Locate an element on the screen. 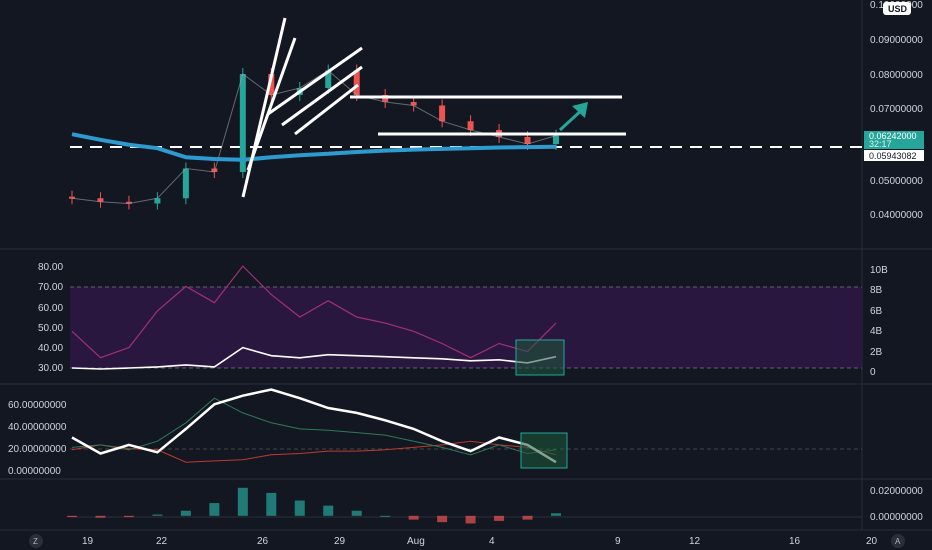 The width and height of the screenshot is (932, 550). time-tick-7: 12 is located at coordinates (695, 541).